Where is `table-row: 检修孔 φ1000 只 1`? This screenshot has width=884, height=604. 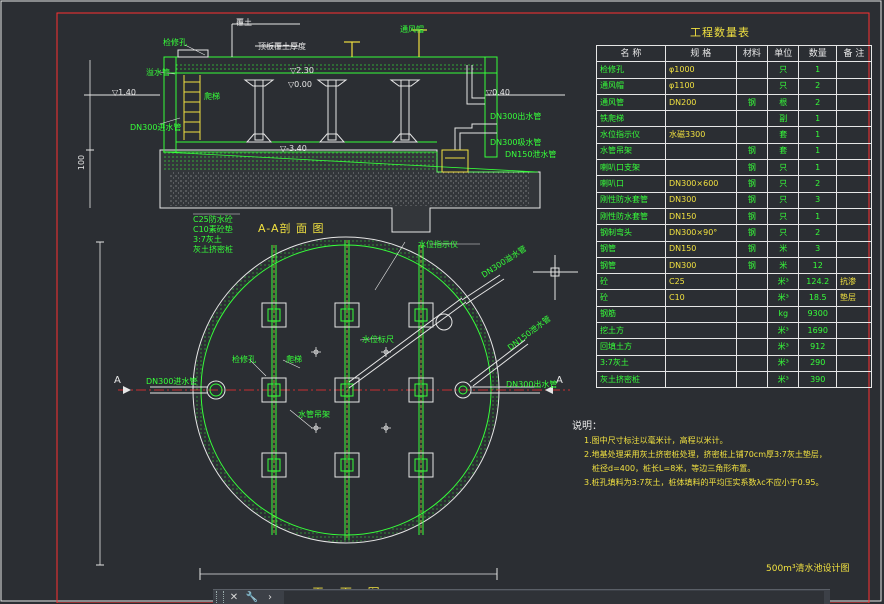 table-row: 检修孔 φ1000 只 1 is located at coordinates (734, 70).